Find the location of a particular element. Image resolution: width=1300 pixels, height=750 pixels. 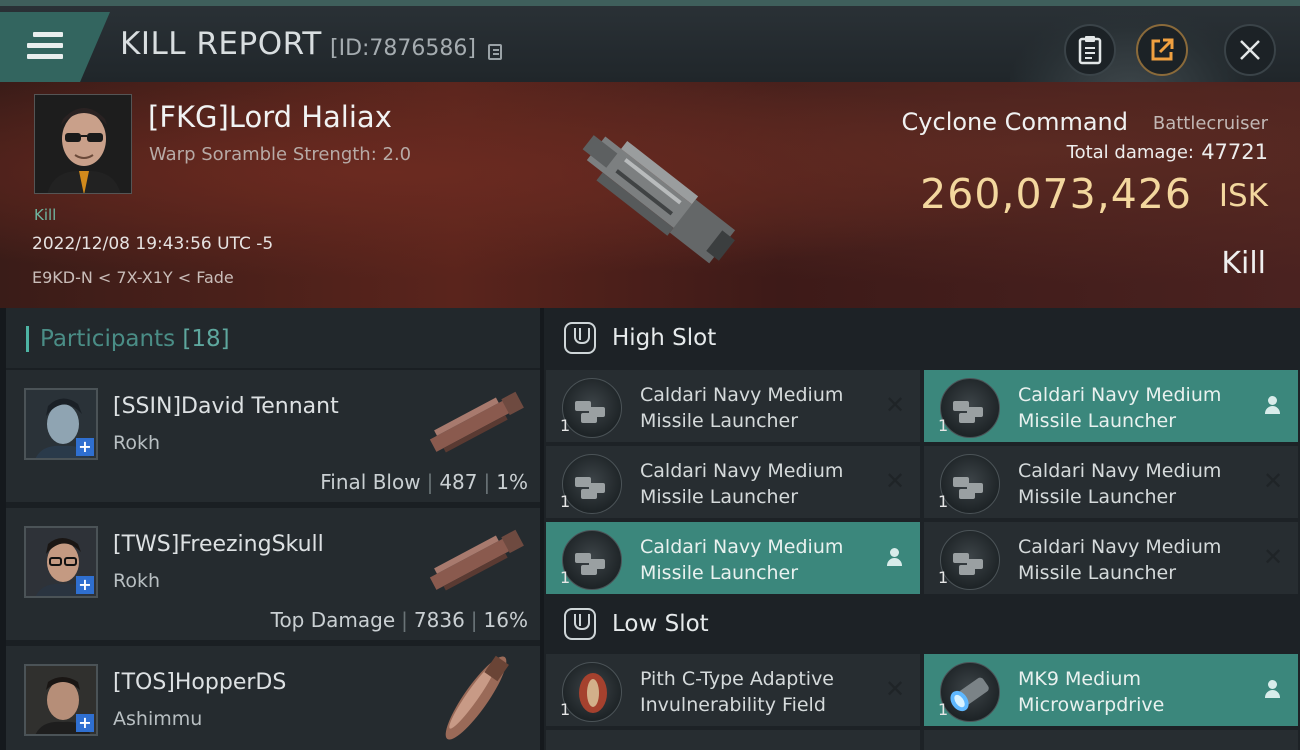

isk-value: 260,073,426 is located at coordinates (1056, 194).